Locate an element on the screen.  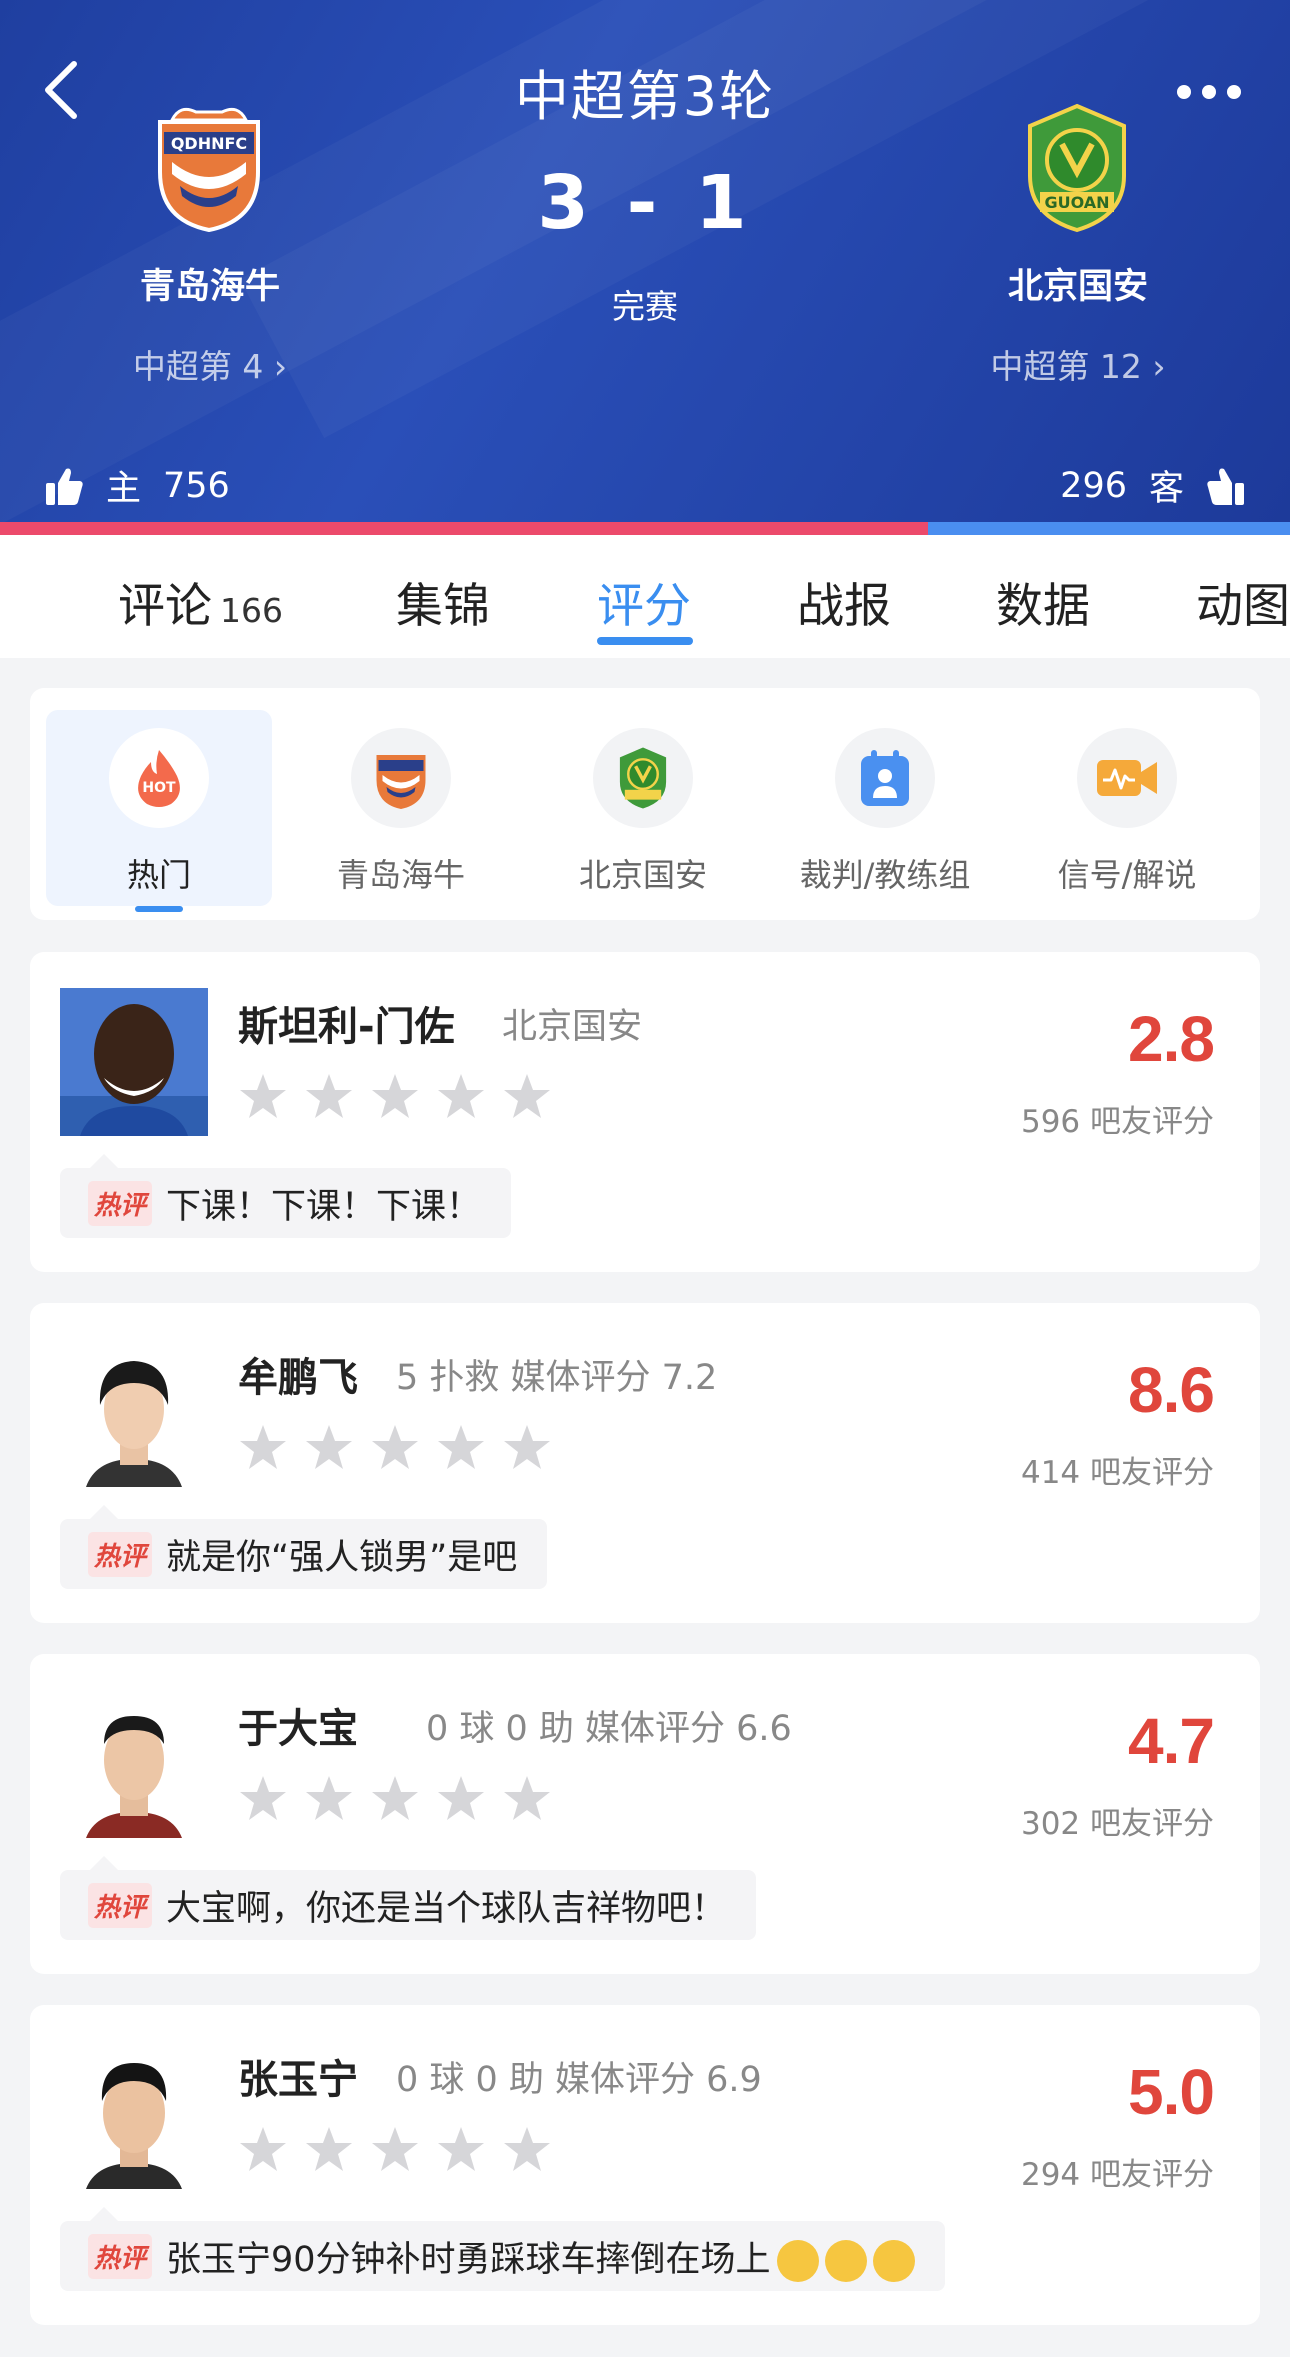
away-support: 296 客 is located at coordinates (1153, 485).